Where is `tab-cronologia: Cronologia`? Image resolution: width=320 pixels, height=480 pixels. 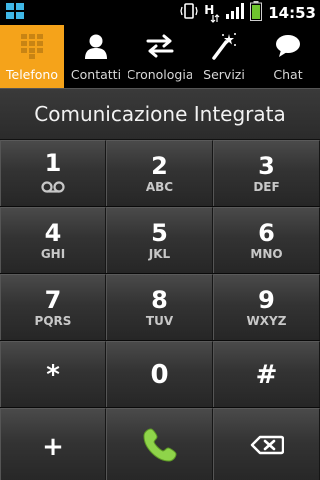 tab-cronologia: Cronologia is located at coordinates (160, 56).